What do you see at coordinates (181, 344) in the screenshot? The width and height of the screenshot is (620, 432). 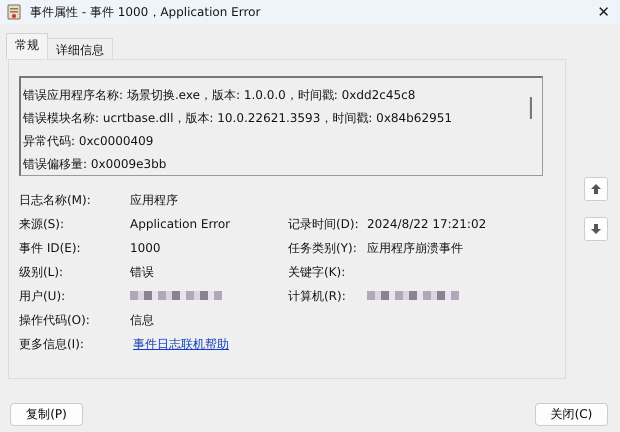 I see `help-link: 事件日志联机帮助` at bounding box center [181, 344].